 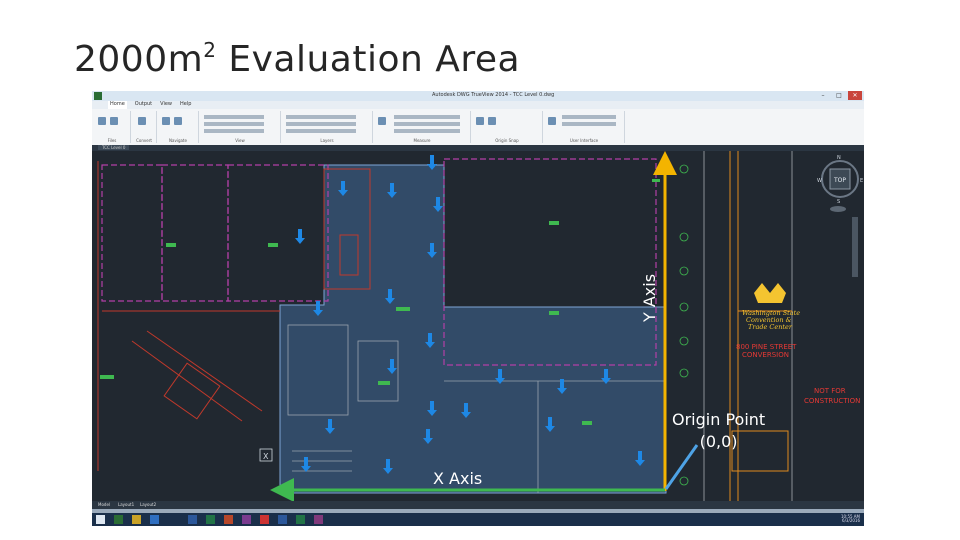 What do you see at coordinates (234, 124) in the screenshot?
I see `view-select` at bounding box center [234, 124].